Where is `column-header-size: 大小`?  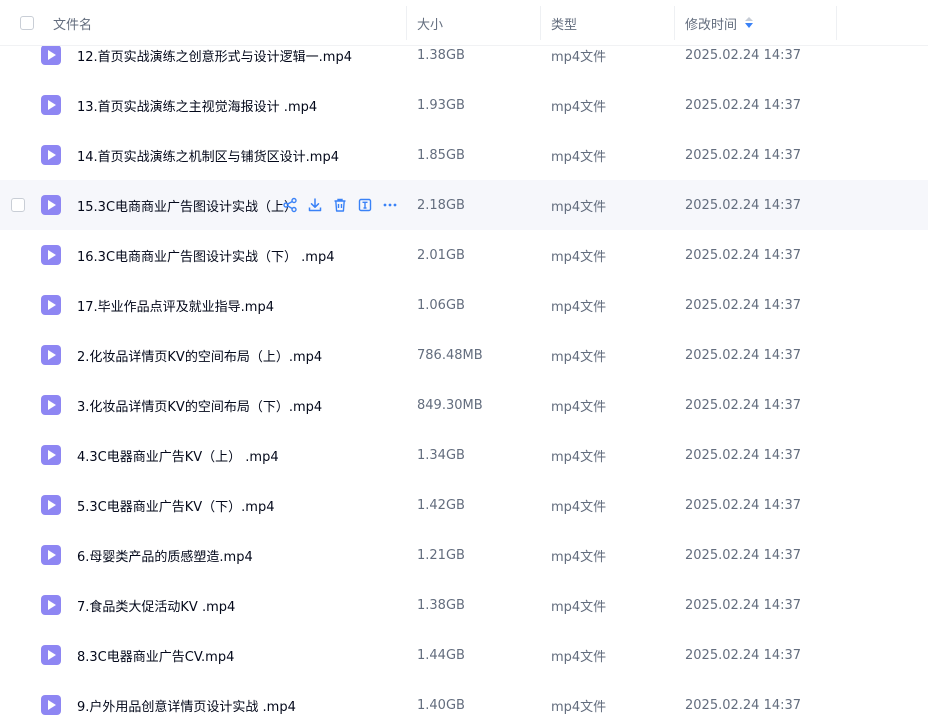
column-header-size: 大小 is located at coordinates (430, 23).